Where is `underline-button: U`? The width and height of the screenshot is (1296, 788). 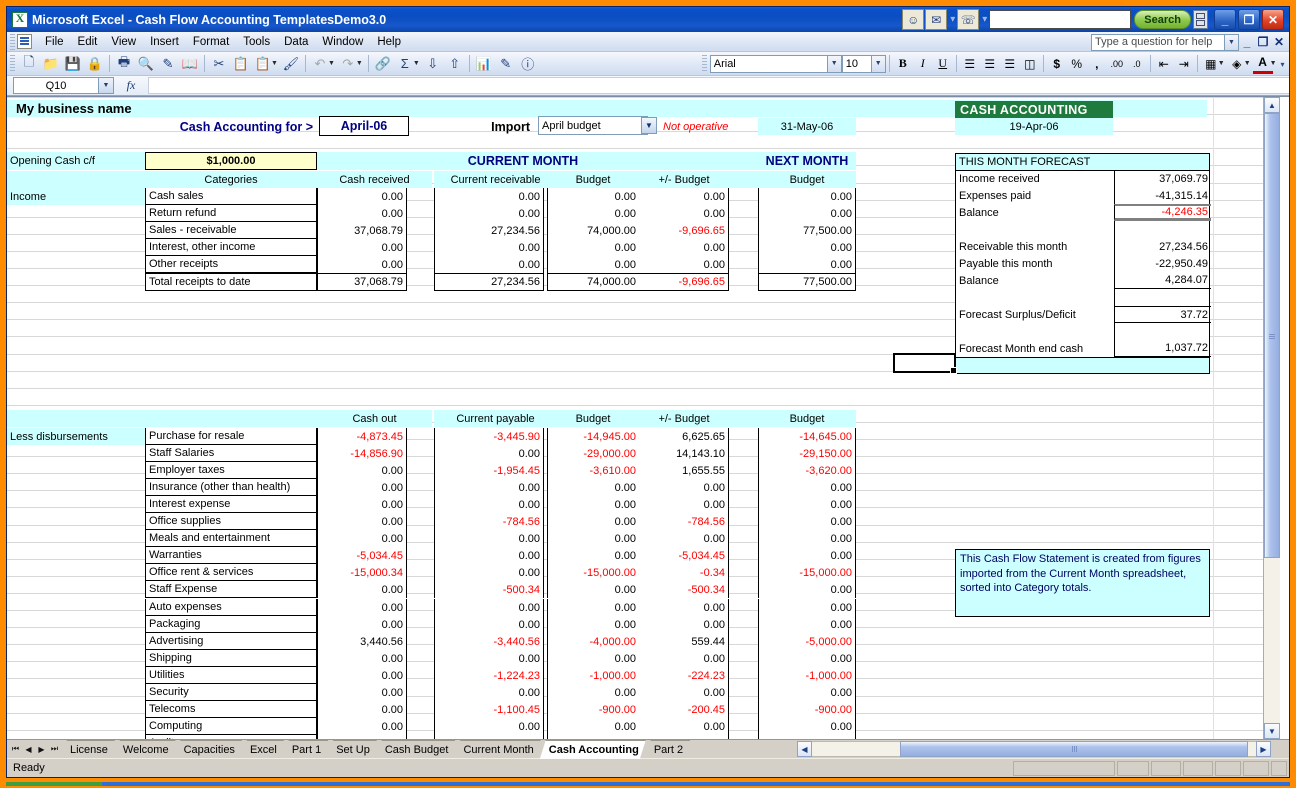
underline-button: U is located at coordinates (943, 64).